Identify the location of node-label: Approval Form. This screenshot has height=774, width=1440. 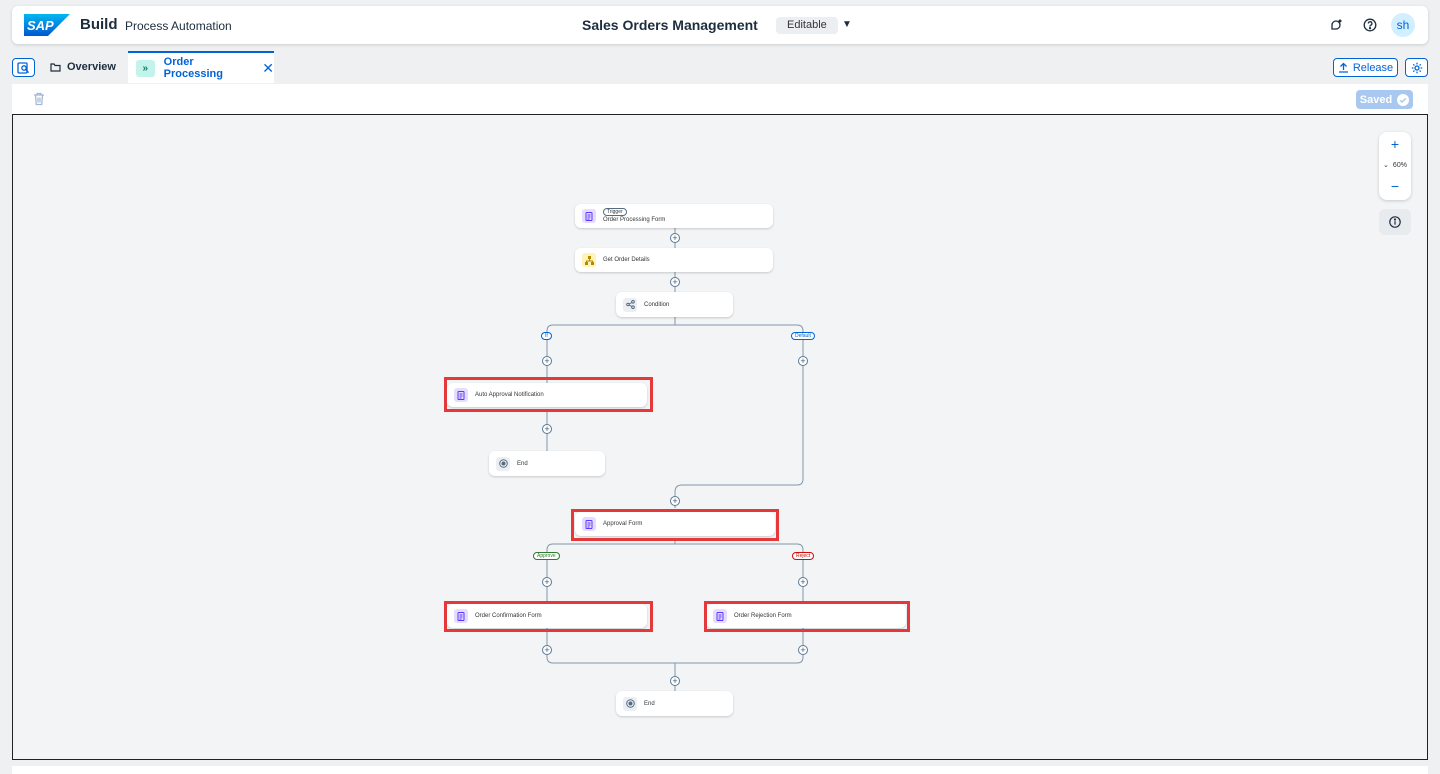
(623, 524).